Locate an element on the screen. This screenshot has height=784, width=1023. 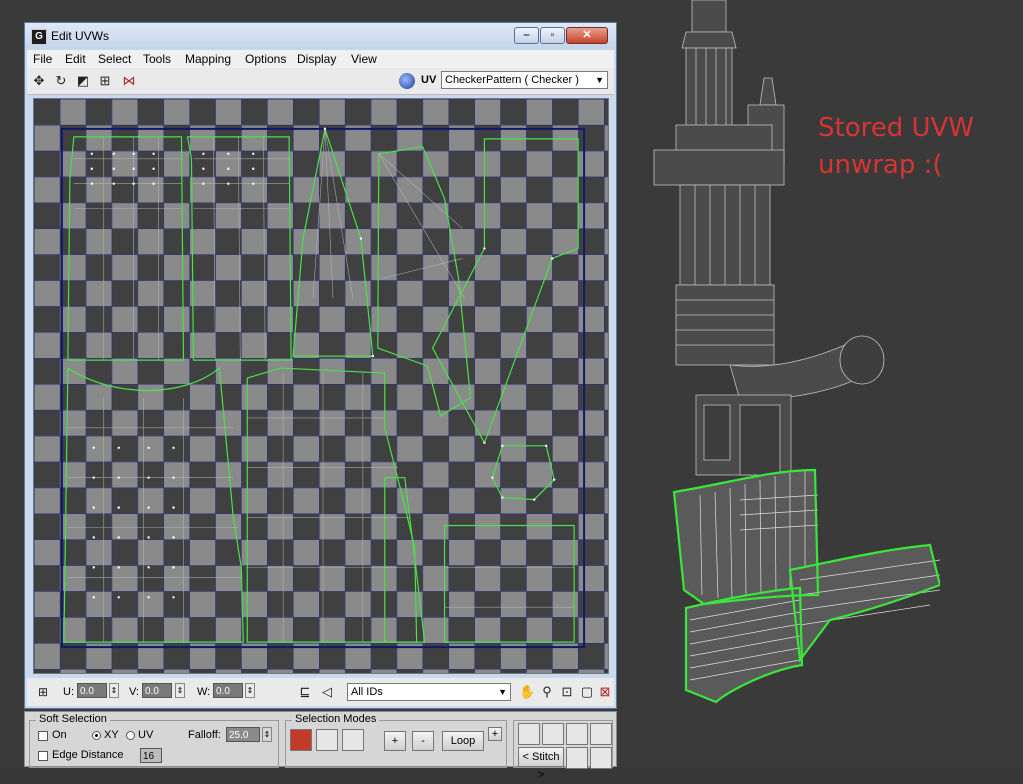
xy-radio is located at coordinates (96, 735).